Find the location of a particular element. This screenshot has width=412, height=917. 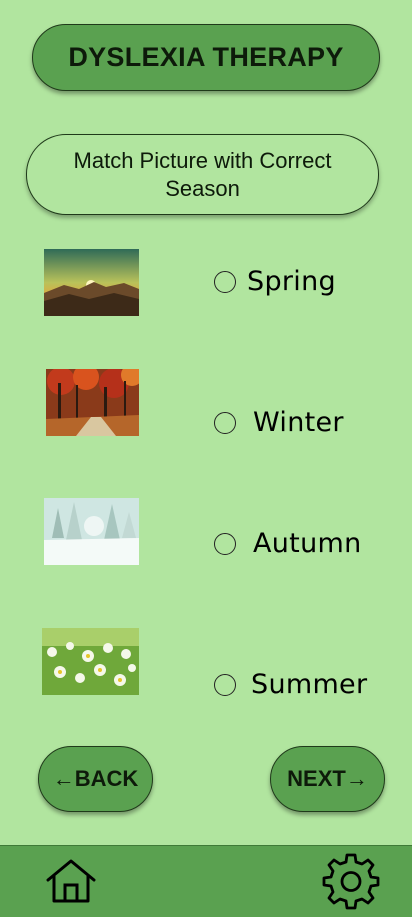

gear-icon is located at coordinates (351, 883).